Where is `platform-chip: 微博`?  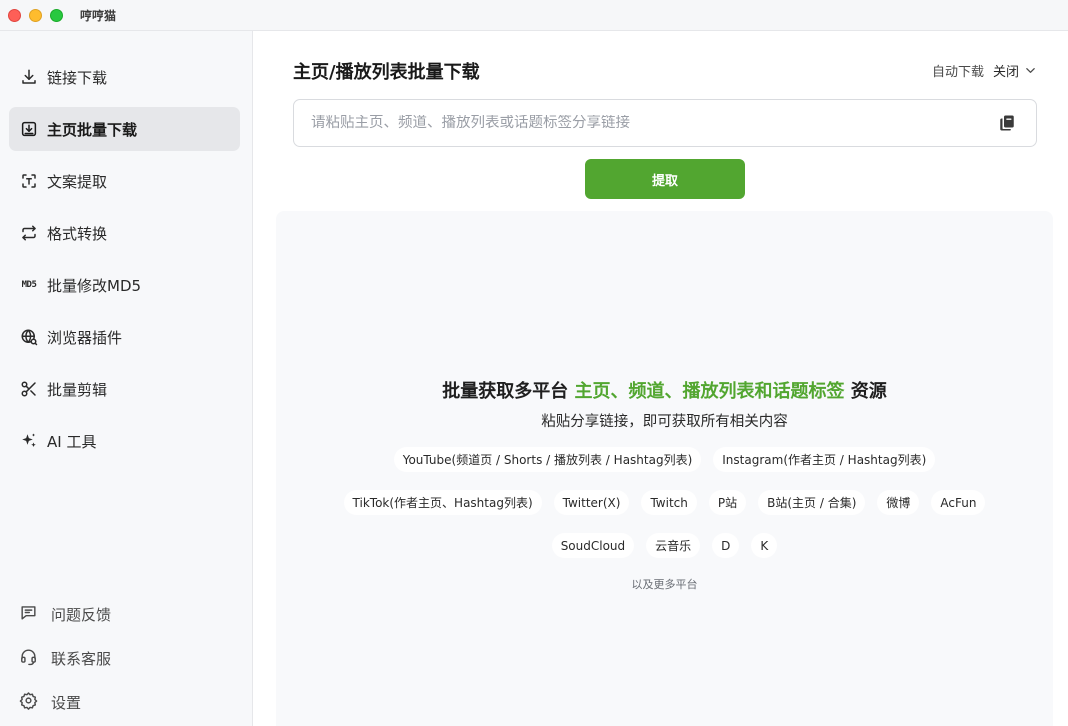
platform-chip: 微博 is located at coordinates (898, 502).